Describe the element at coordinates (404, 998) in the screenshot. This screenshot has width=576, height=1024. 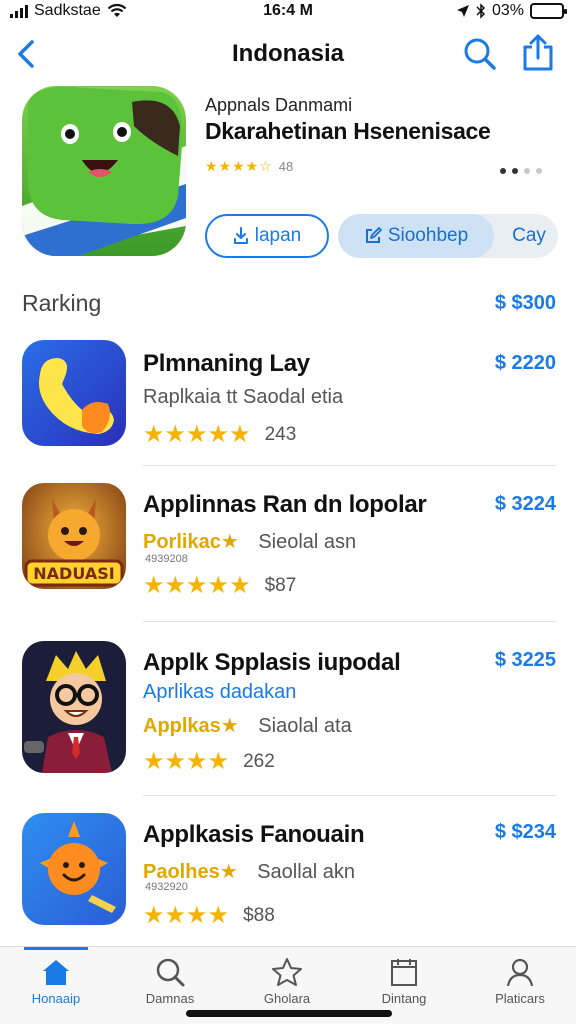
I see `tab-label: Dintang` at that location.